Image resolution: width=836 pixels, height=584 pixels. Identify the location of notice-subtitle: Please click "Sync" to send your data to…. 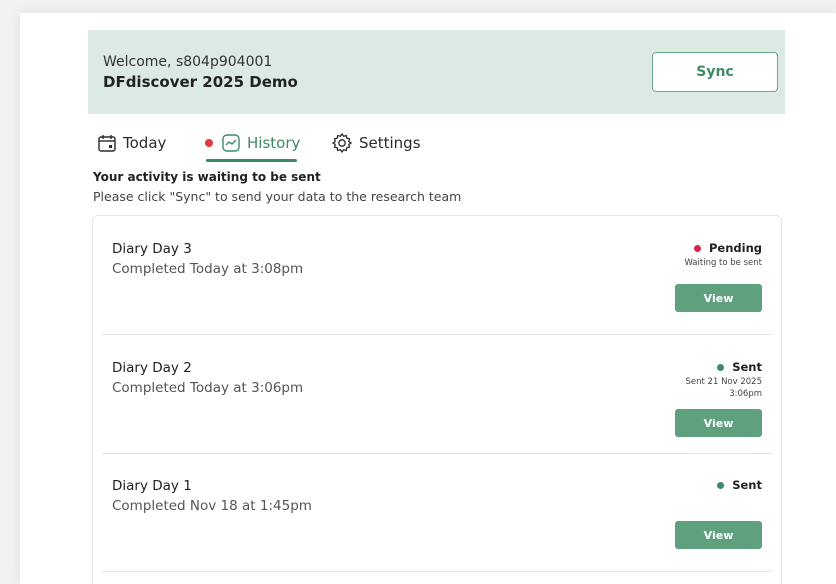
(277, 196).